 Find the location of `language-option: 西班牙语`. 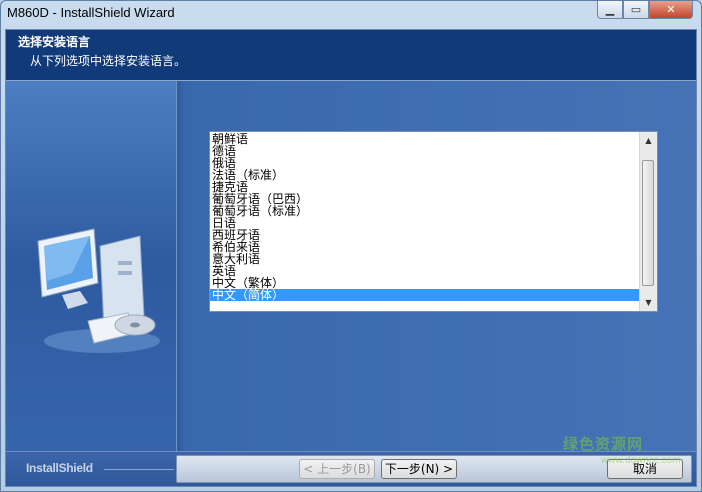

language-option: 西班牙语 is located at coordinates (425, 235).